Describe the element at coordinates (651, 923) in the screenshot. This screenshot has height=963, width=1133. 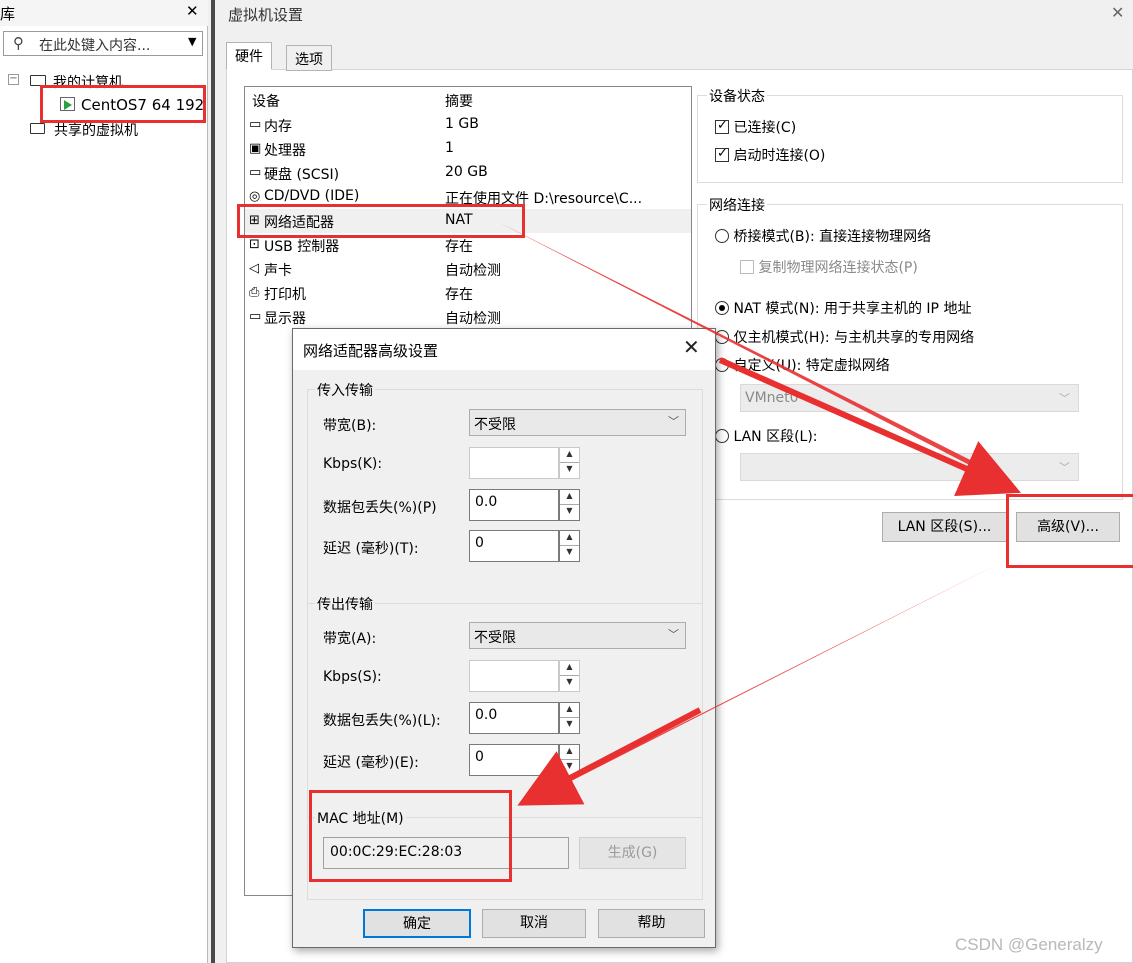
I see `help-button: 帮助` at that location.